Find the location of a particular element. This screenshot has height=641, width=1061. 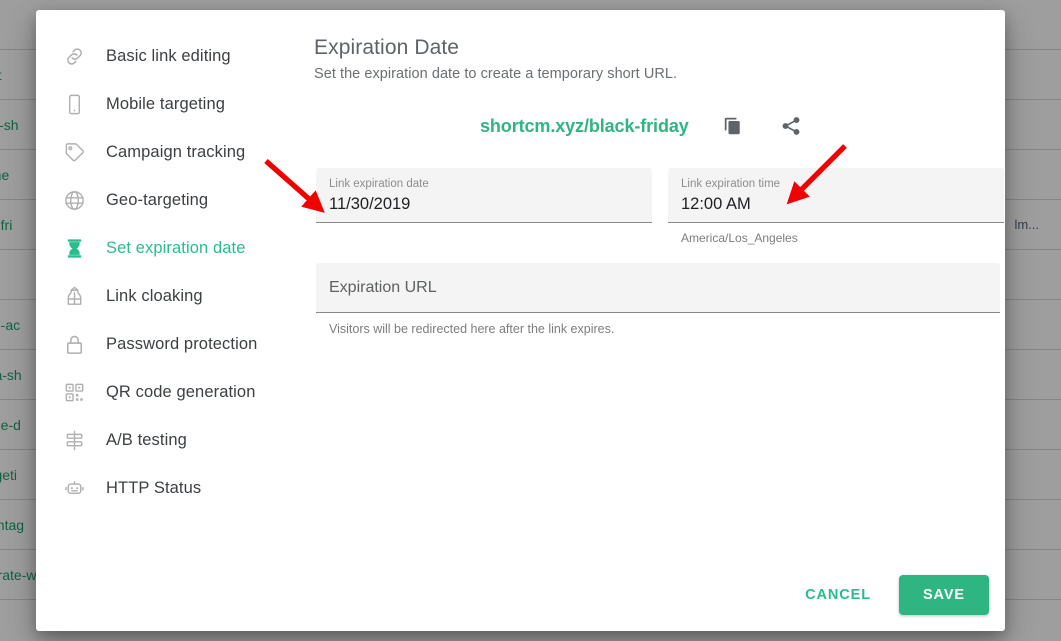

link-expiration-date-field: Link expiration date 11/30/2019 is located at coordinates (484, 206).